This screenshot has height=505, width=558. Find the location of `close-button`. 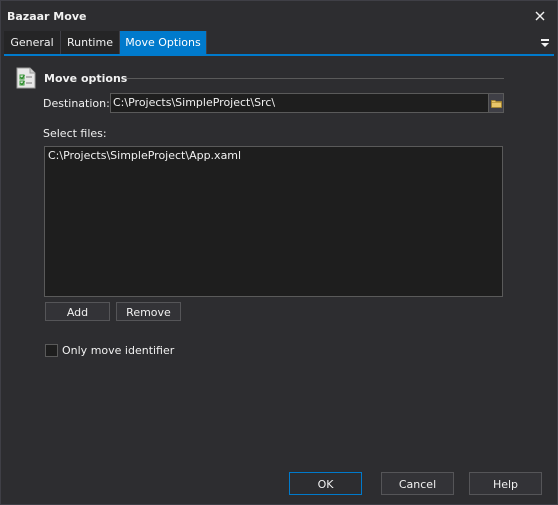

close-button is located at coordinates (540, 16).